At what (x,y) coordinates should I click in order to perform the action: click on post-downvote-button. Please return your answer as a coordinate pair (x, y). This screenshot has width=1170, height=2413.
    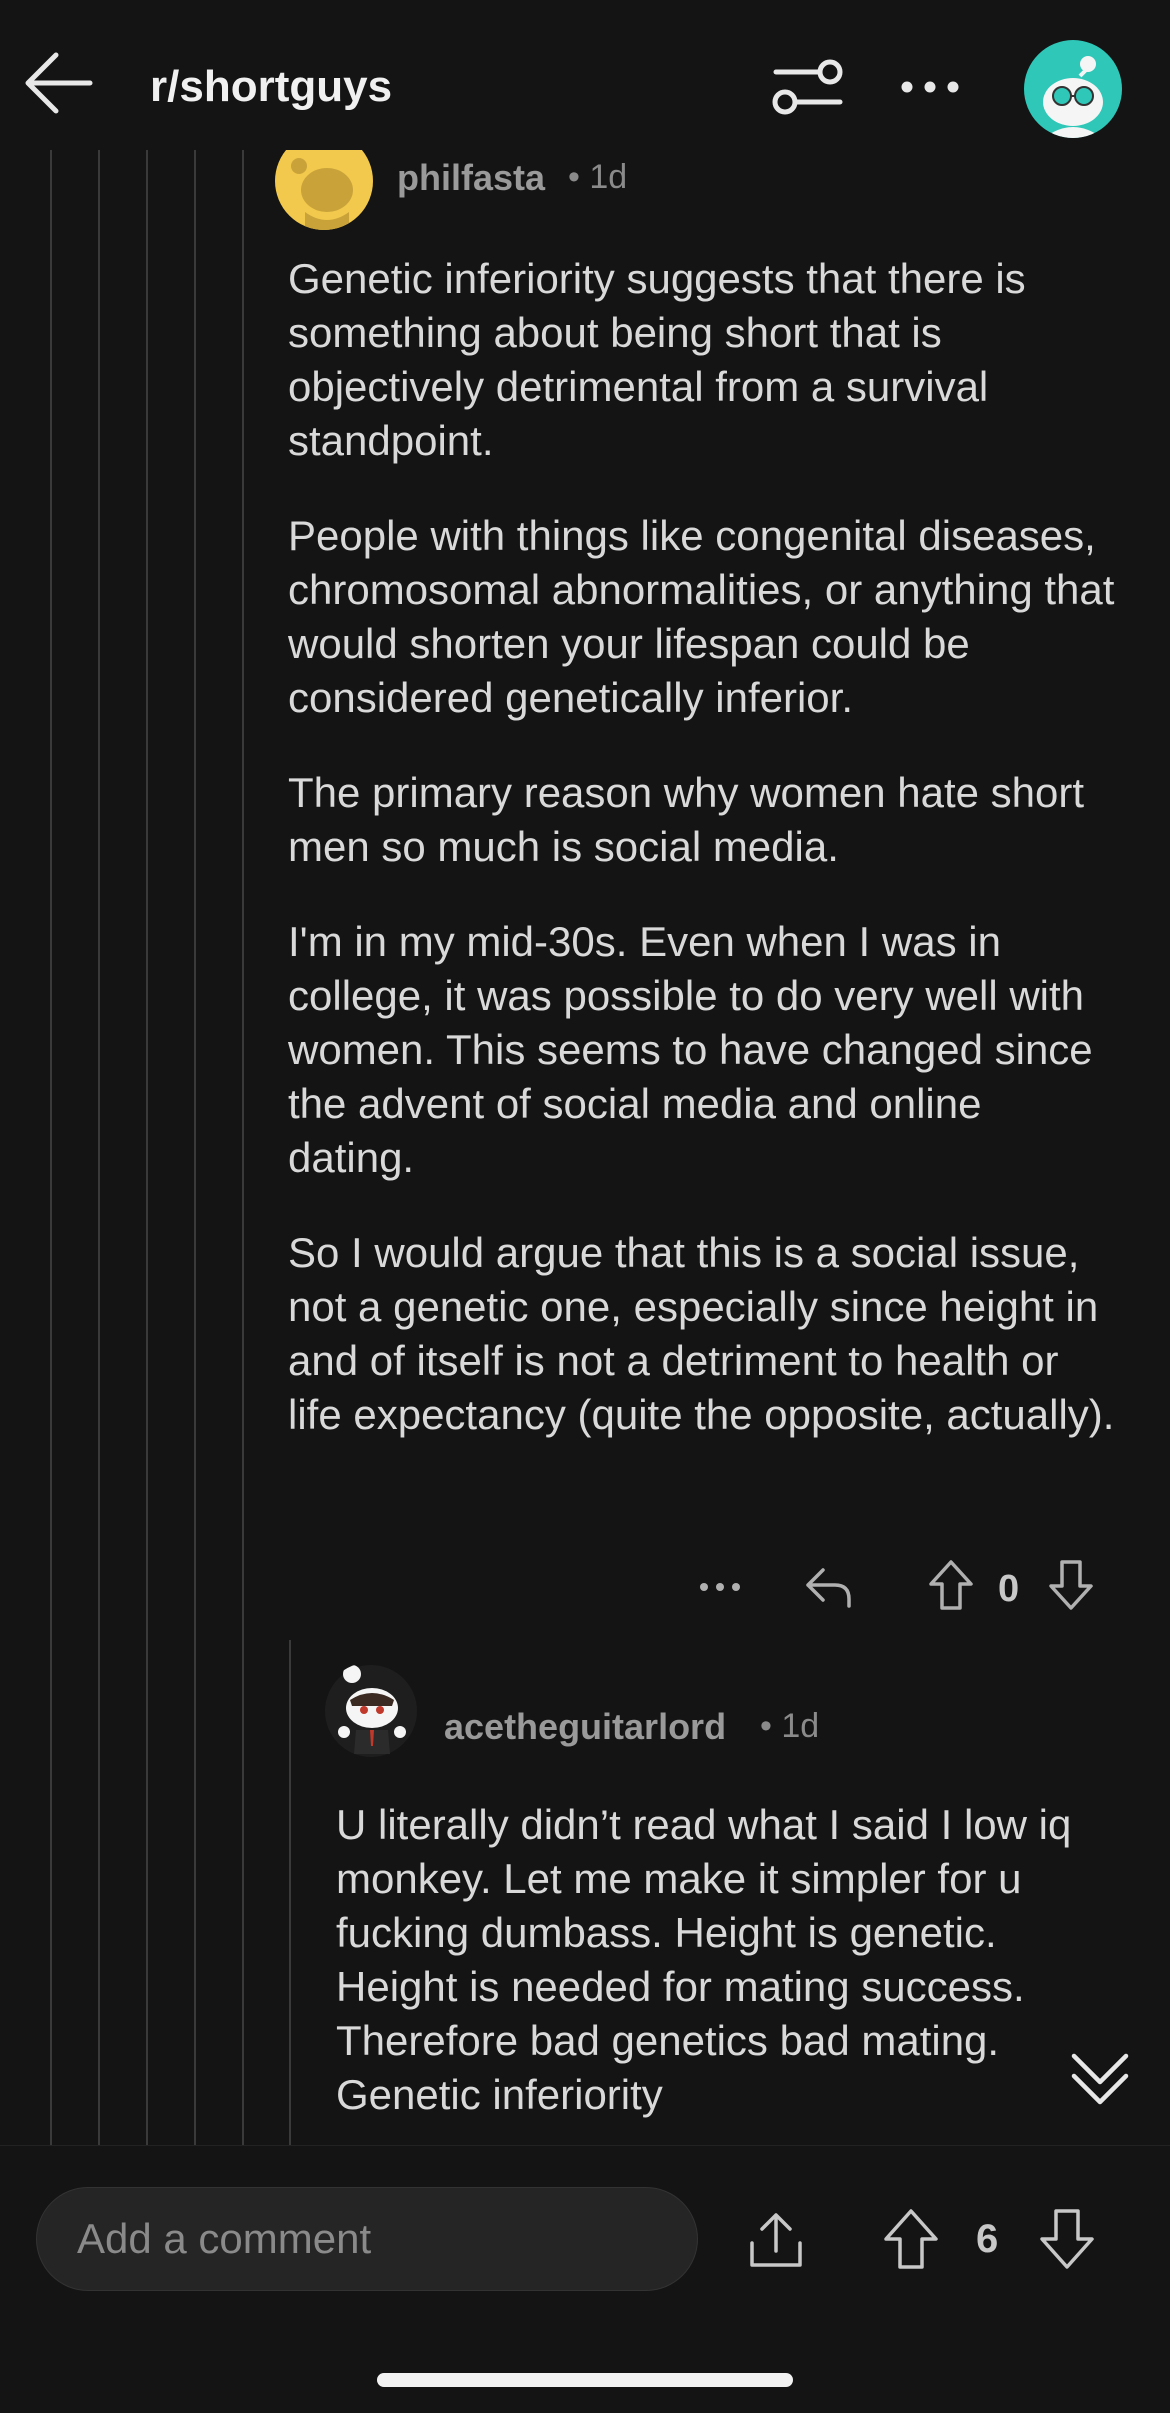
    Looking at the image, I should click on (1067, 2239).